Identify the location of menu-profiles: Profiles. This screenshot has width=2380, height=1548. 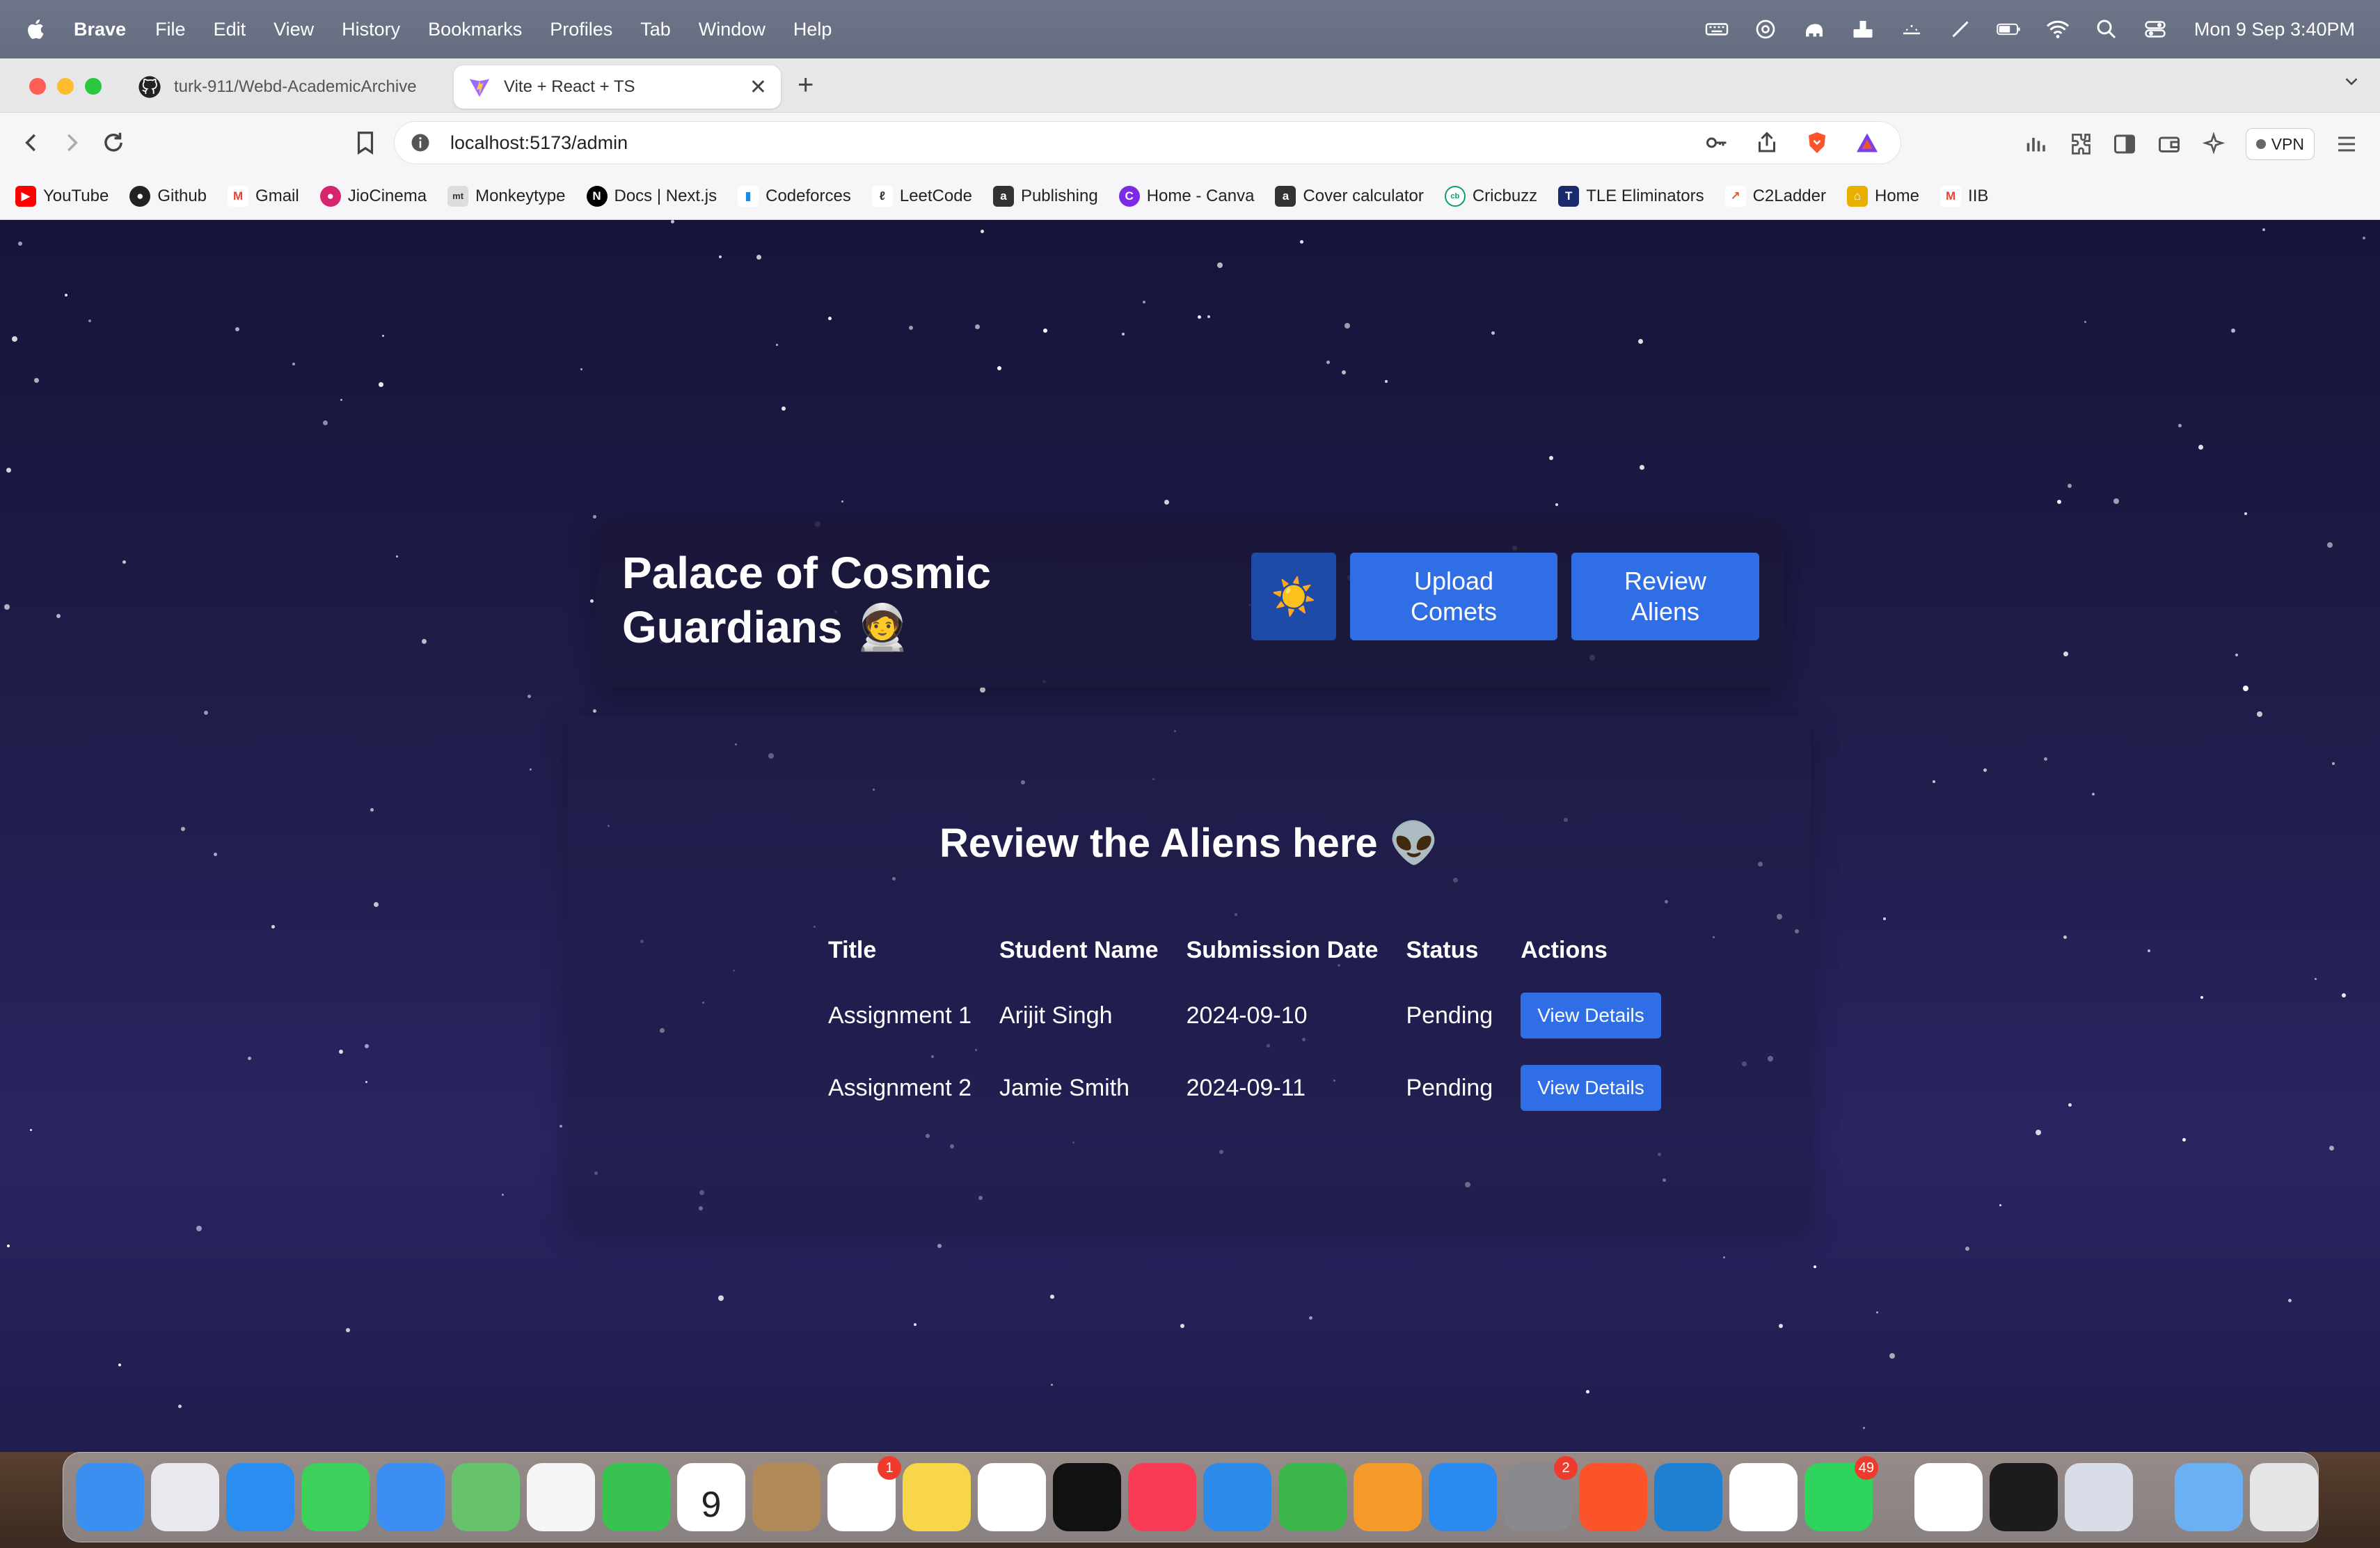
(581, 29).